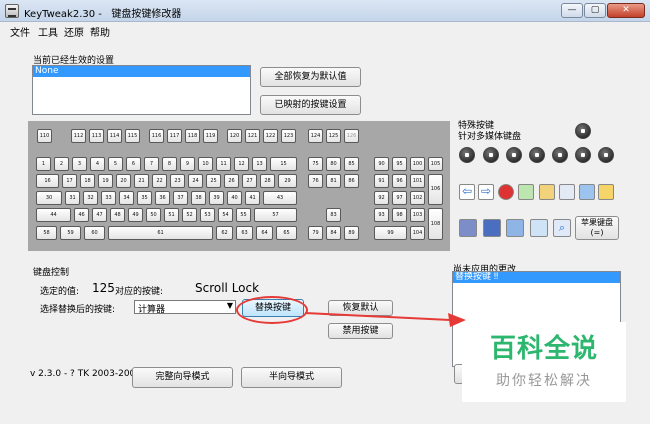  I want to click on watermark-title: 百科全说, so click(543, 349).